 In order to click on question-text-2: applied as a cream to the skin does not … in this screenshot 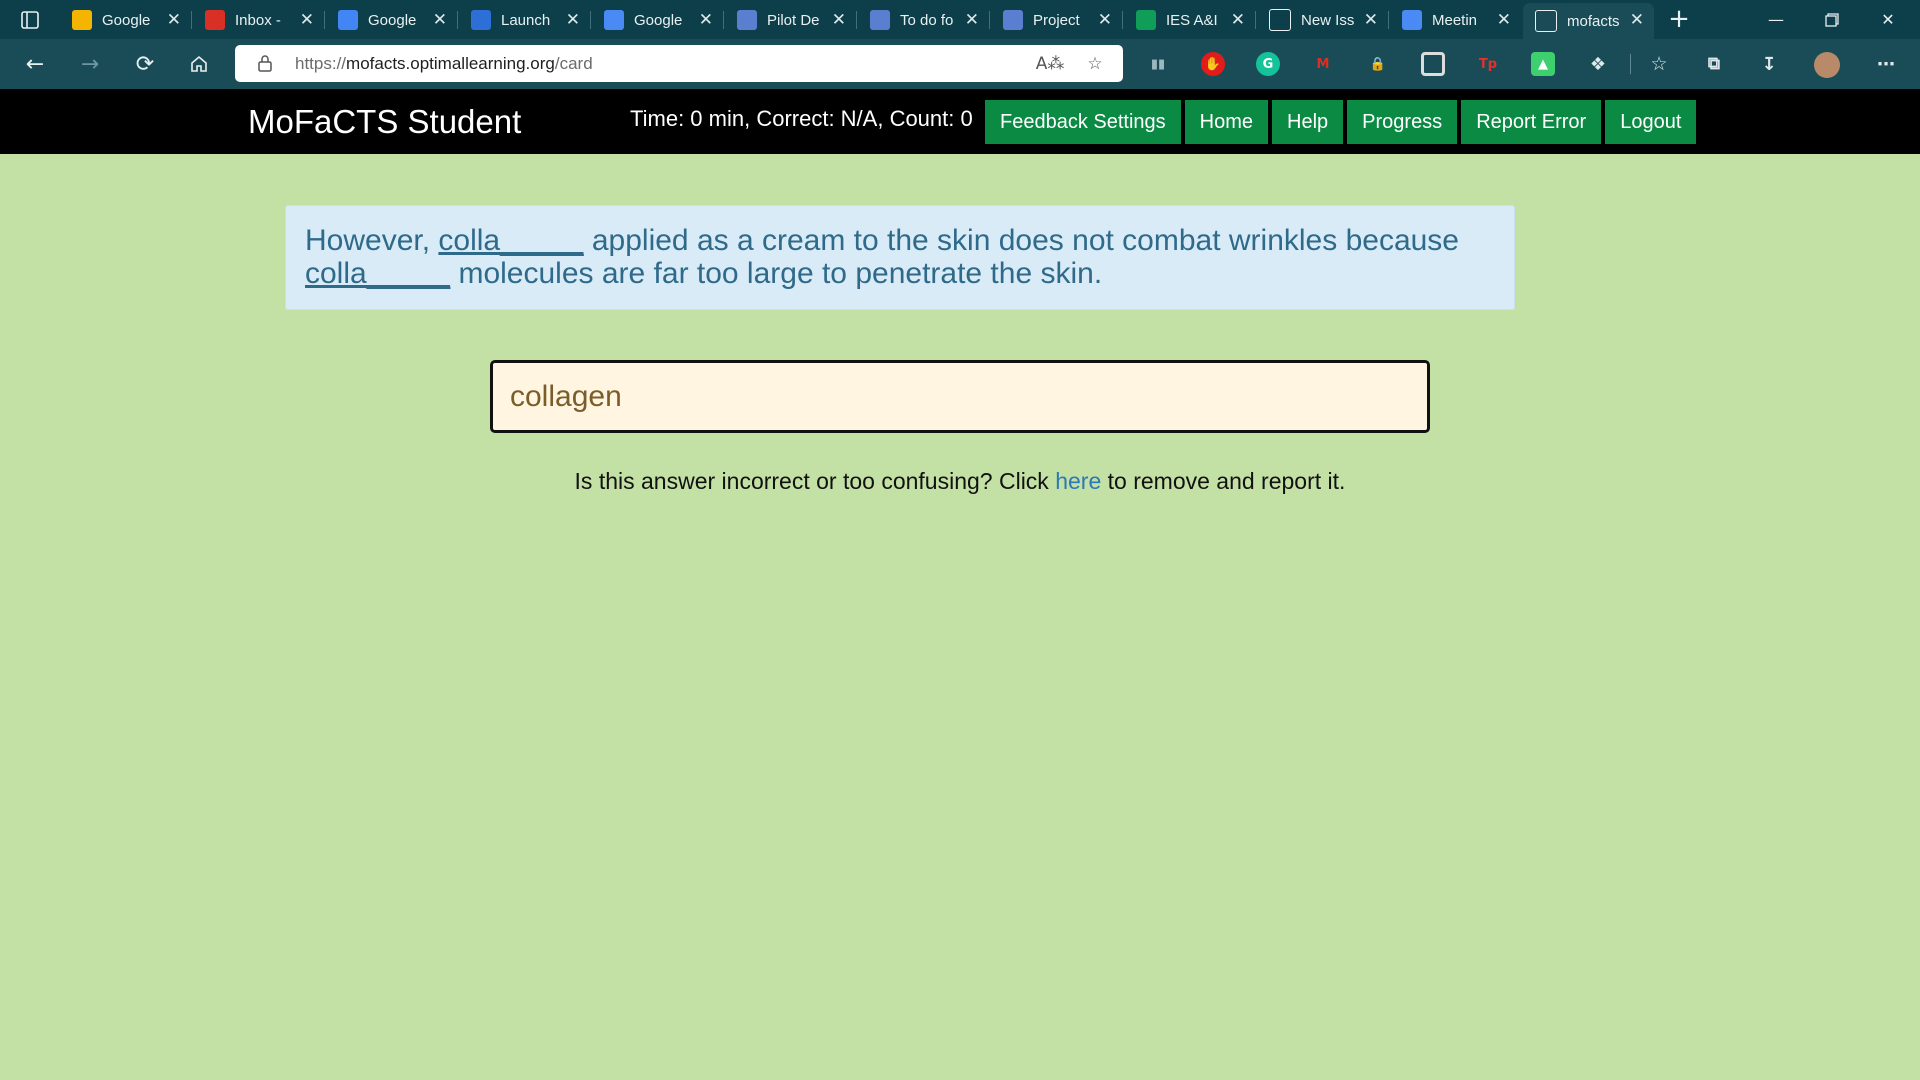, I will do `click(1021, 240)`.